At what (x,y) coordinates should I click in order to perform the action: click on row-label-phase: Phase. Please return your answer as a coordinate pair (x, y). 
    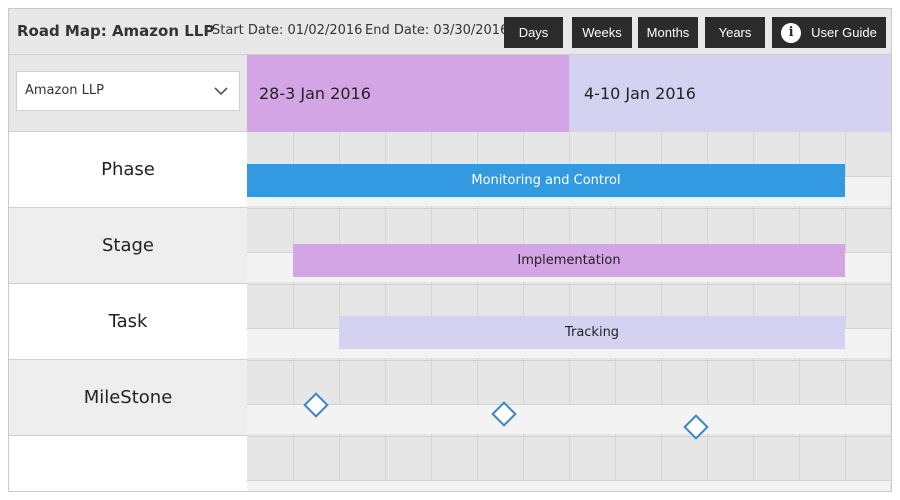
    Looking at the image, I should click on (128, 170).